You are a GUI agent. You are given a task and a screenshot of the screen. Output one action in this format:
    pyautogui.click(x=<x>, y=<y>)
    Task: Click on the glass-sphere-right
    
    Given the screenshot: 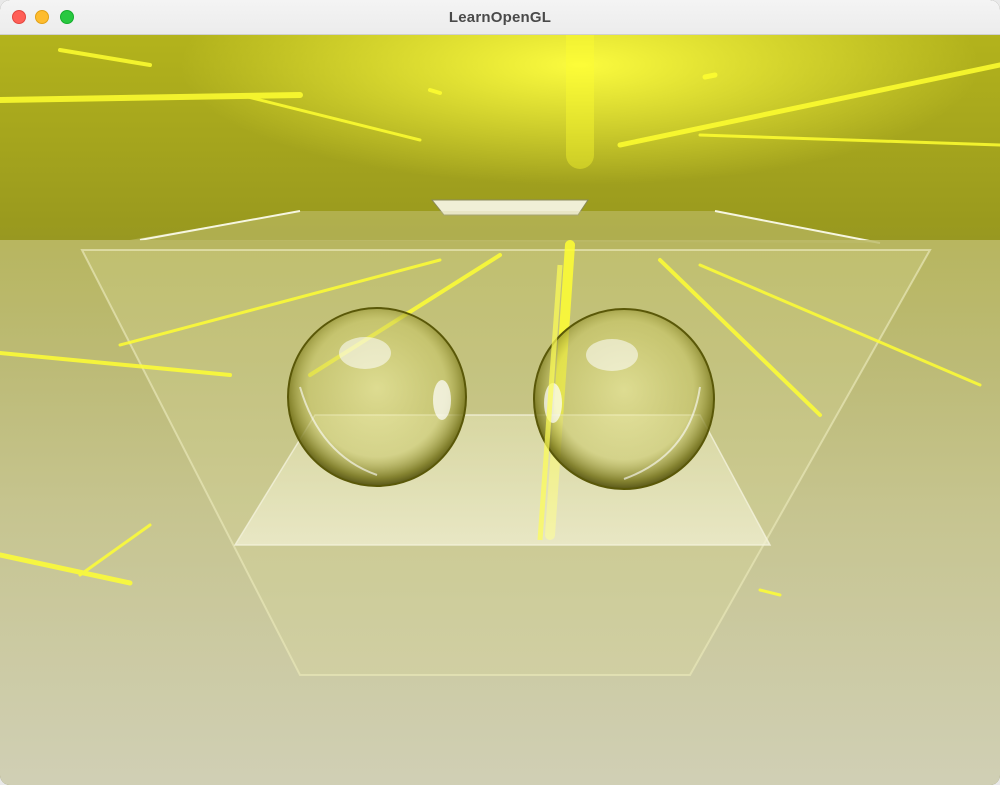 What is the action you would take?
    pyautogui.click(x=624, y=399)
    